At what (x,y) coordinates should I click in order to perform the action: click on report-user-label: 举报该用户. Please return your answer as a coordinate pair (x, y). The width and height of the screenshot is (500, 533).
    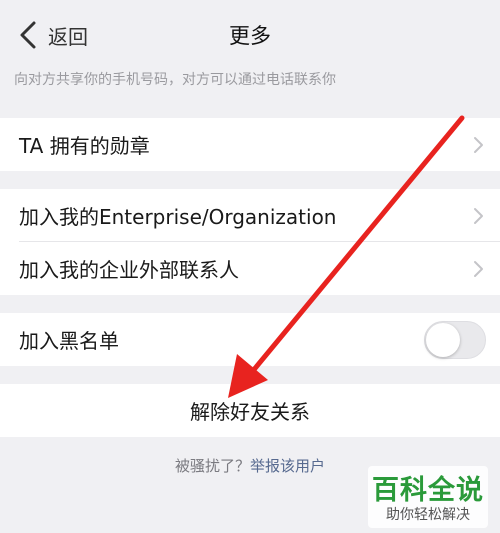
    Looking at the image, I should click on (288, 466).